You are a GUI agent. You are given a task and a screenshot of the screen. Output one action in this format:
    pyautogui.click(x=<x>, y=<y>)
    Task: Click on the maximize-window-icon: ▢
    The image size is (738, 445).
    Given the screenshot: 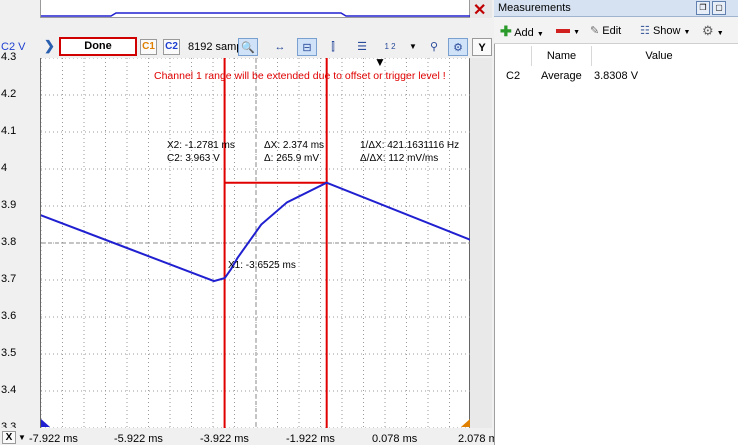 What is the action you would take?
    pyautogui.click(x=719, y=8)
    